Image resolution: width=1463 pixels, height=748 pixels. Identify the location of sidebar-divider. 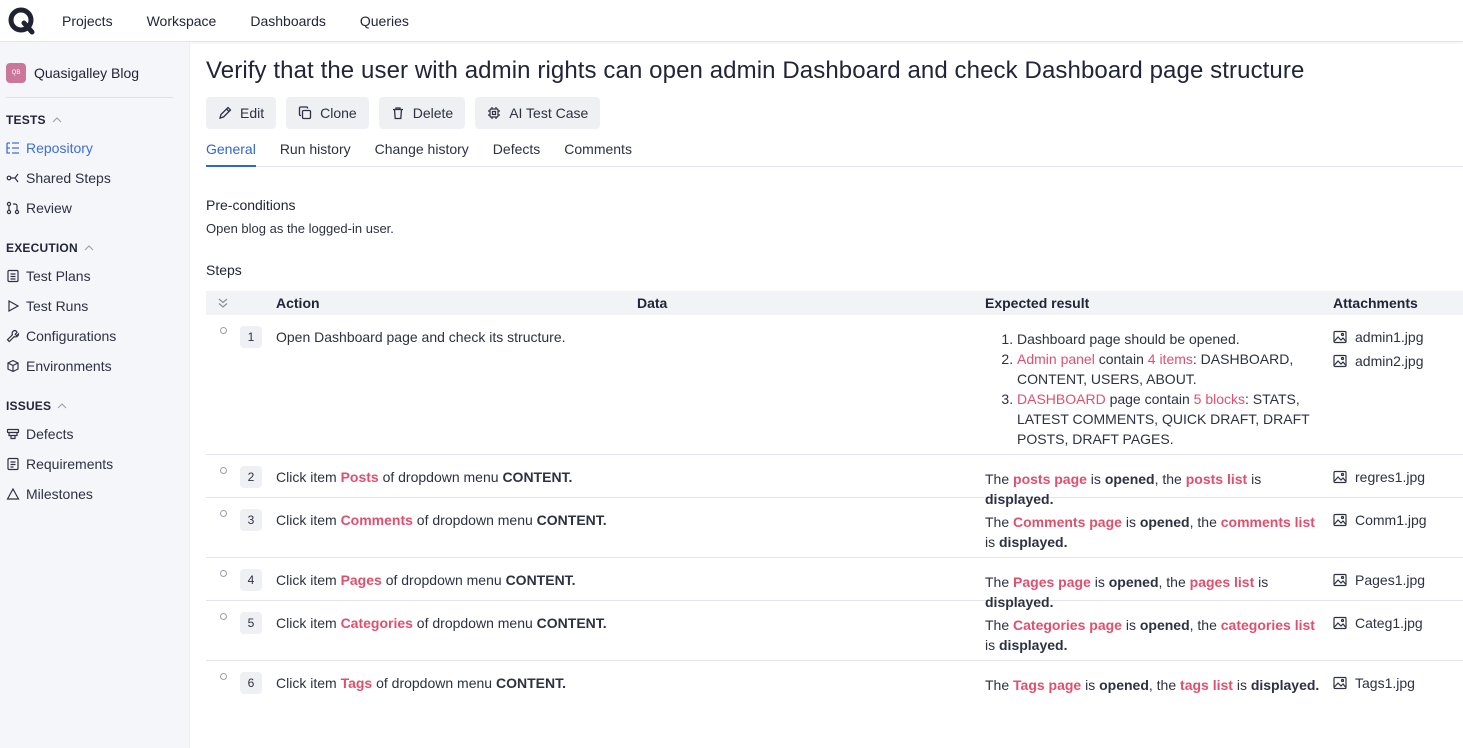
(89, 97).